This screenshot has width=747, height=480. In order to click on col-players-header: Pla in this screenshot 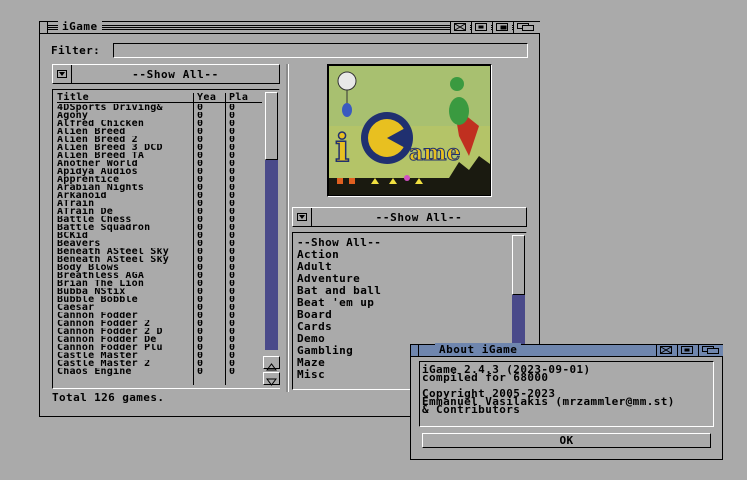, I will do `click(238, 98)`.